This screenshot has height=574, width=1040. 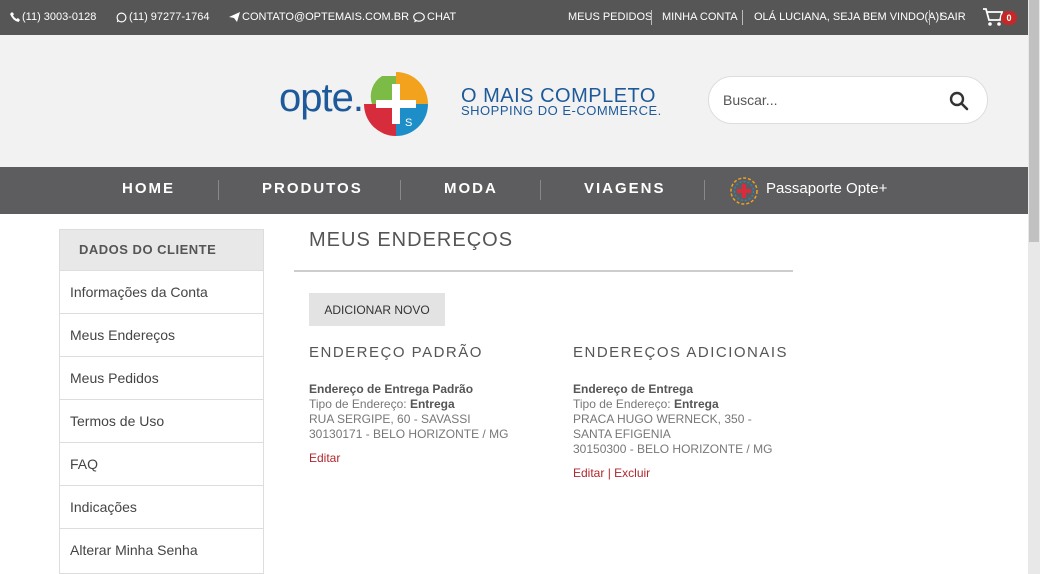 I want to click on sidebar-item-addresses: Meus Endereços, so click(x=161, y=334).